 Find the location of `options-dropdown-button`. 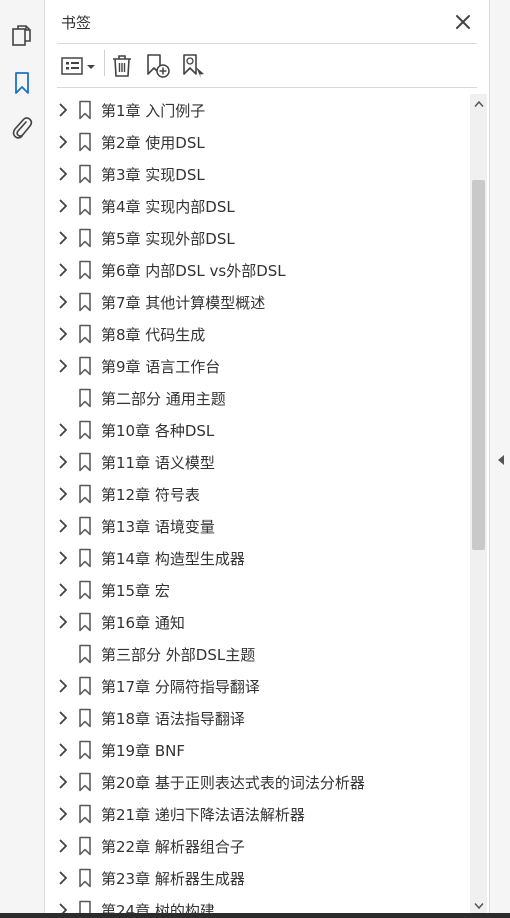

options-dropdown-button is located at coordinates (79, 66).